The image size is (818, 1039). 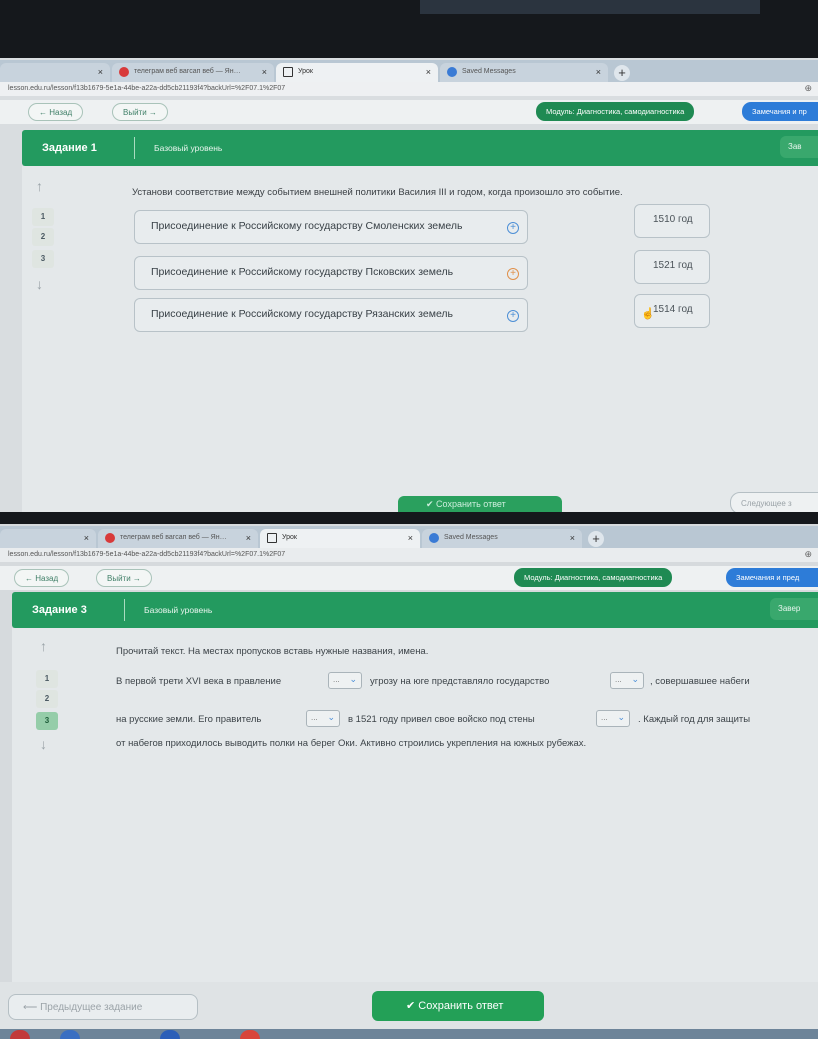 What do you see at coordinates (780, 111) in the screenshot?
I see `remarks-button: Замечания и пр` at bounding box center [780, 111].